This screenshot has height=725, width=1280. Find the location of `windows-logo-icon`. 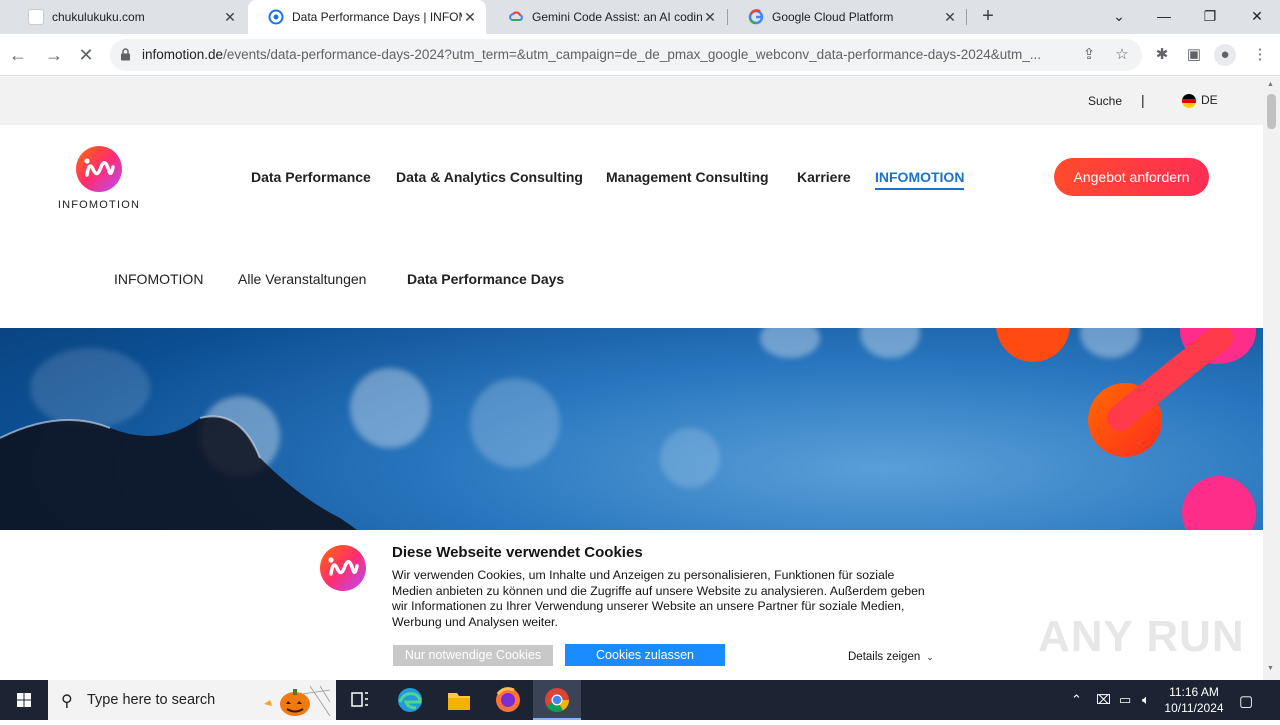

windows-logo-icon is located at coordinates (24, 700).